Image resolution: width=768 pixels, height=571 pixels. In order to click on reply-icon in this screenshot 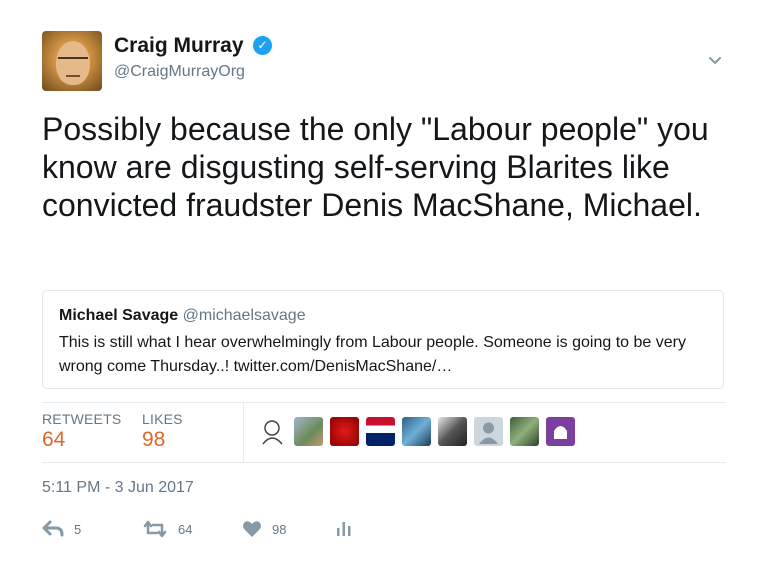, I will do `click(53, 528)`.